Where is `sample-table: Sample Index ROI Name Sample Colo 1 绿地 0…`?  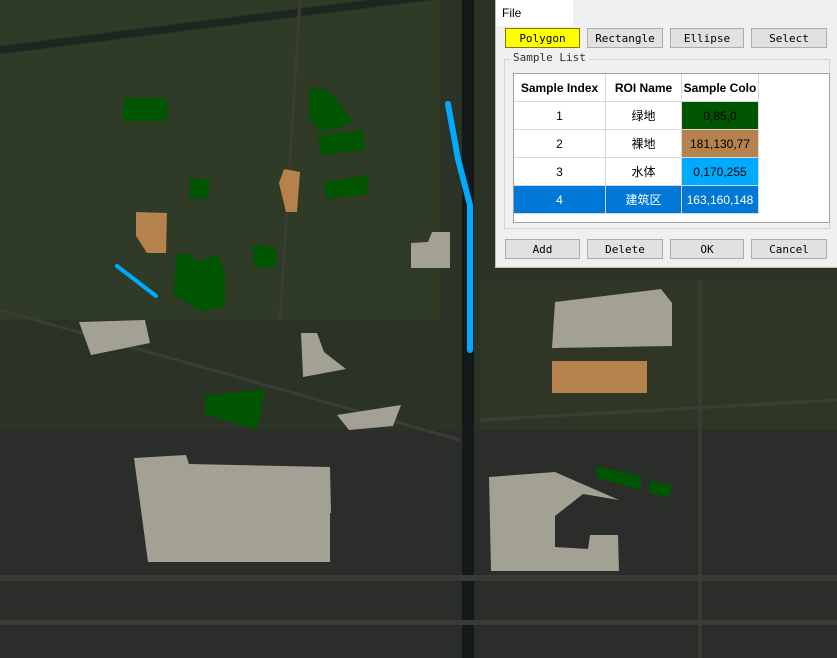
sample-table: Sample Index ROI Name Sample Colo 1 绿地 0… is located at coordinates (671, 148).